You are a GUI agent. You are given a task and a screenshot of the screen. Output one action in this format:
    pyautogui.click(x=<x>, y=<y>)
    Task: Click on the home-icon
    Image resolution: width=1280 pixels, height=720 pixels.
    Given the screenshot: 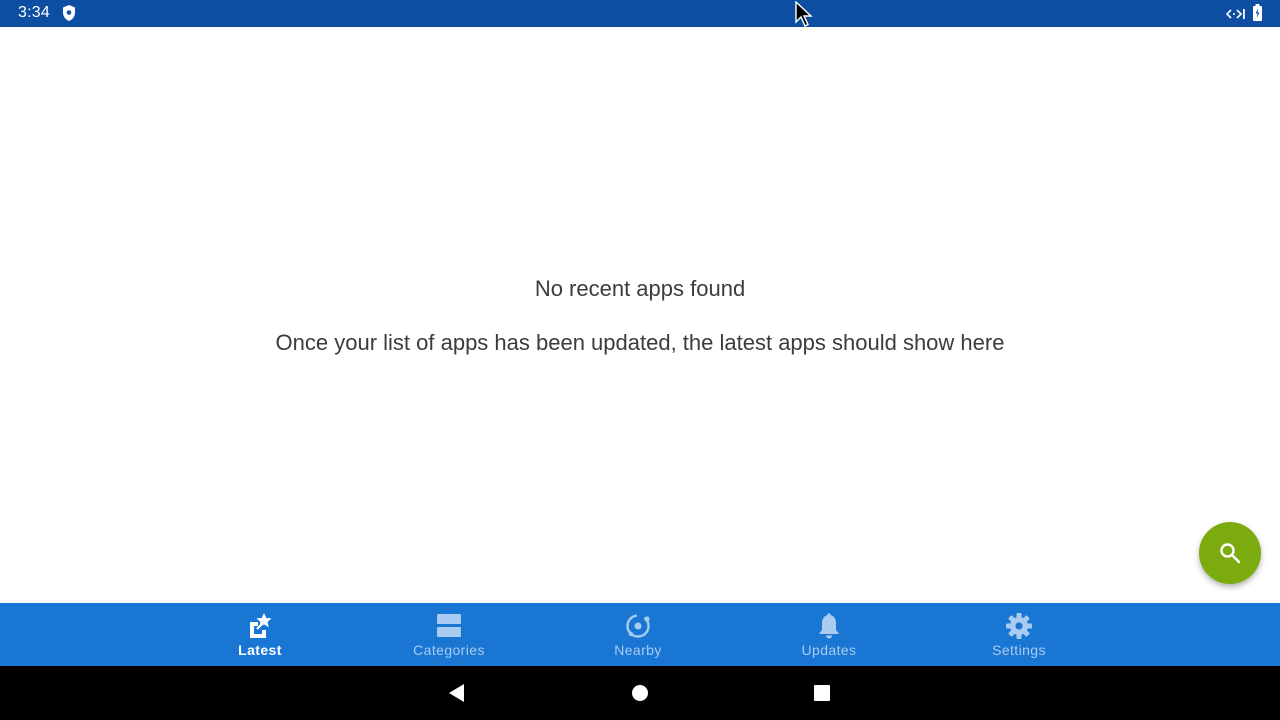 What is the action you would take?
    pyautogui.click(x=640, y=693)
    